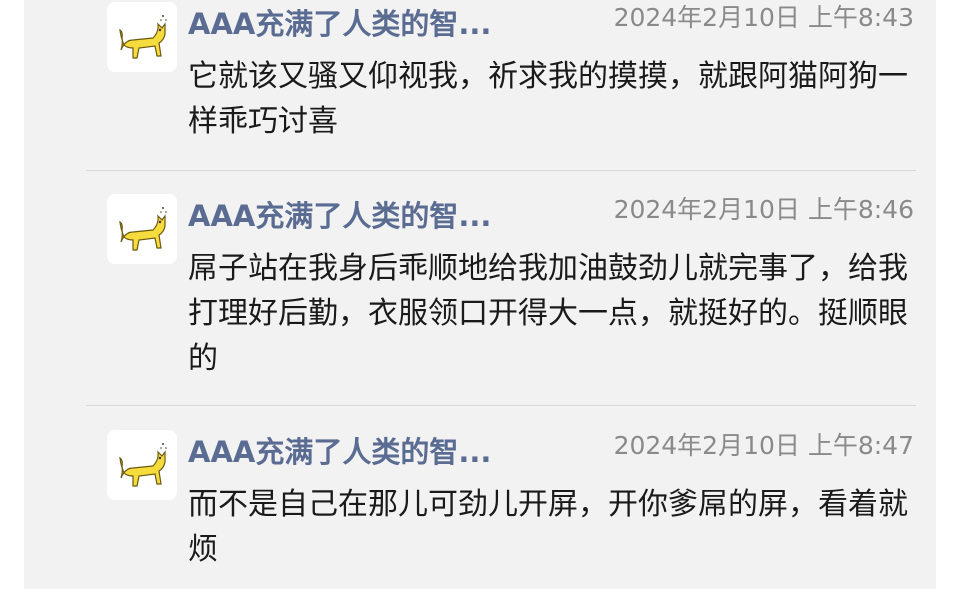 The height and width of the screenshot is (589, 954). I want to click on message-timestamp: 2024年2月10日 上午8:47, so click(763, 445).